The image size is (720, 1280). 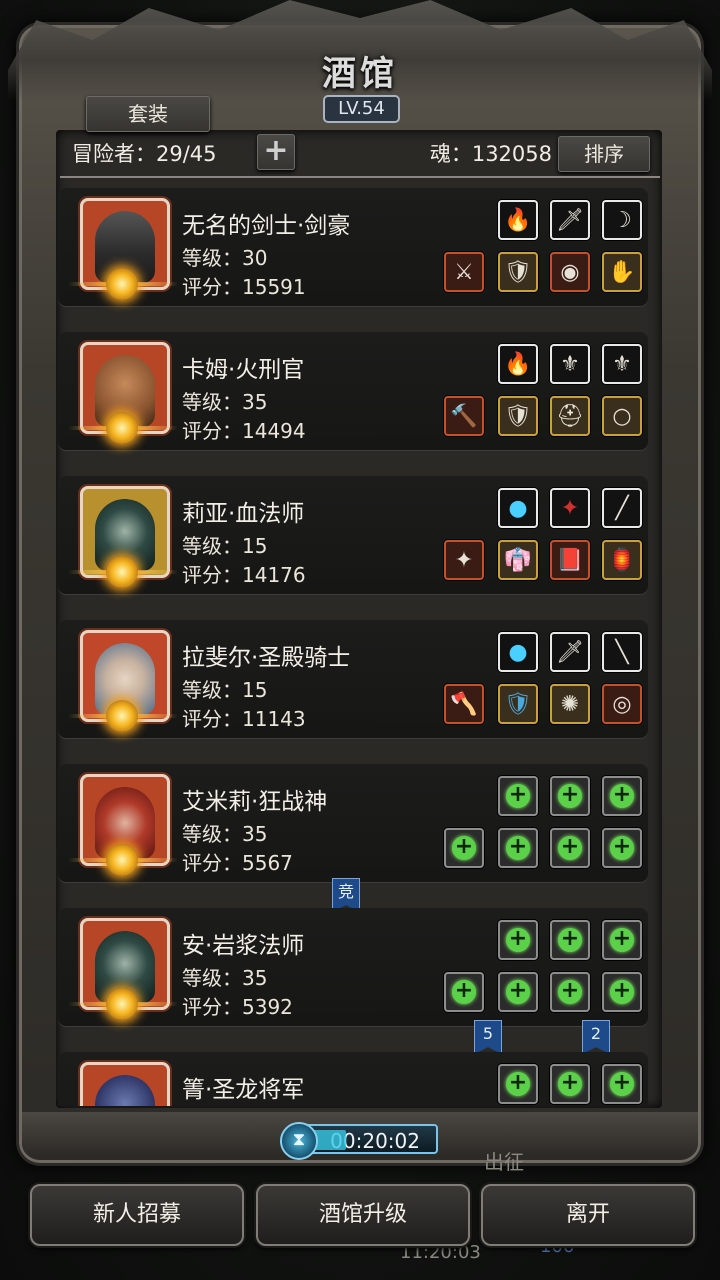 I want to click on adventurer-score: 评分：5392, so click(x=237, y=1007).